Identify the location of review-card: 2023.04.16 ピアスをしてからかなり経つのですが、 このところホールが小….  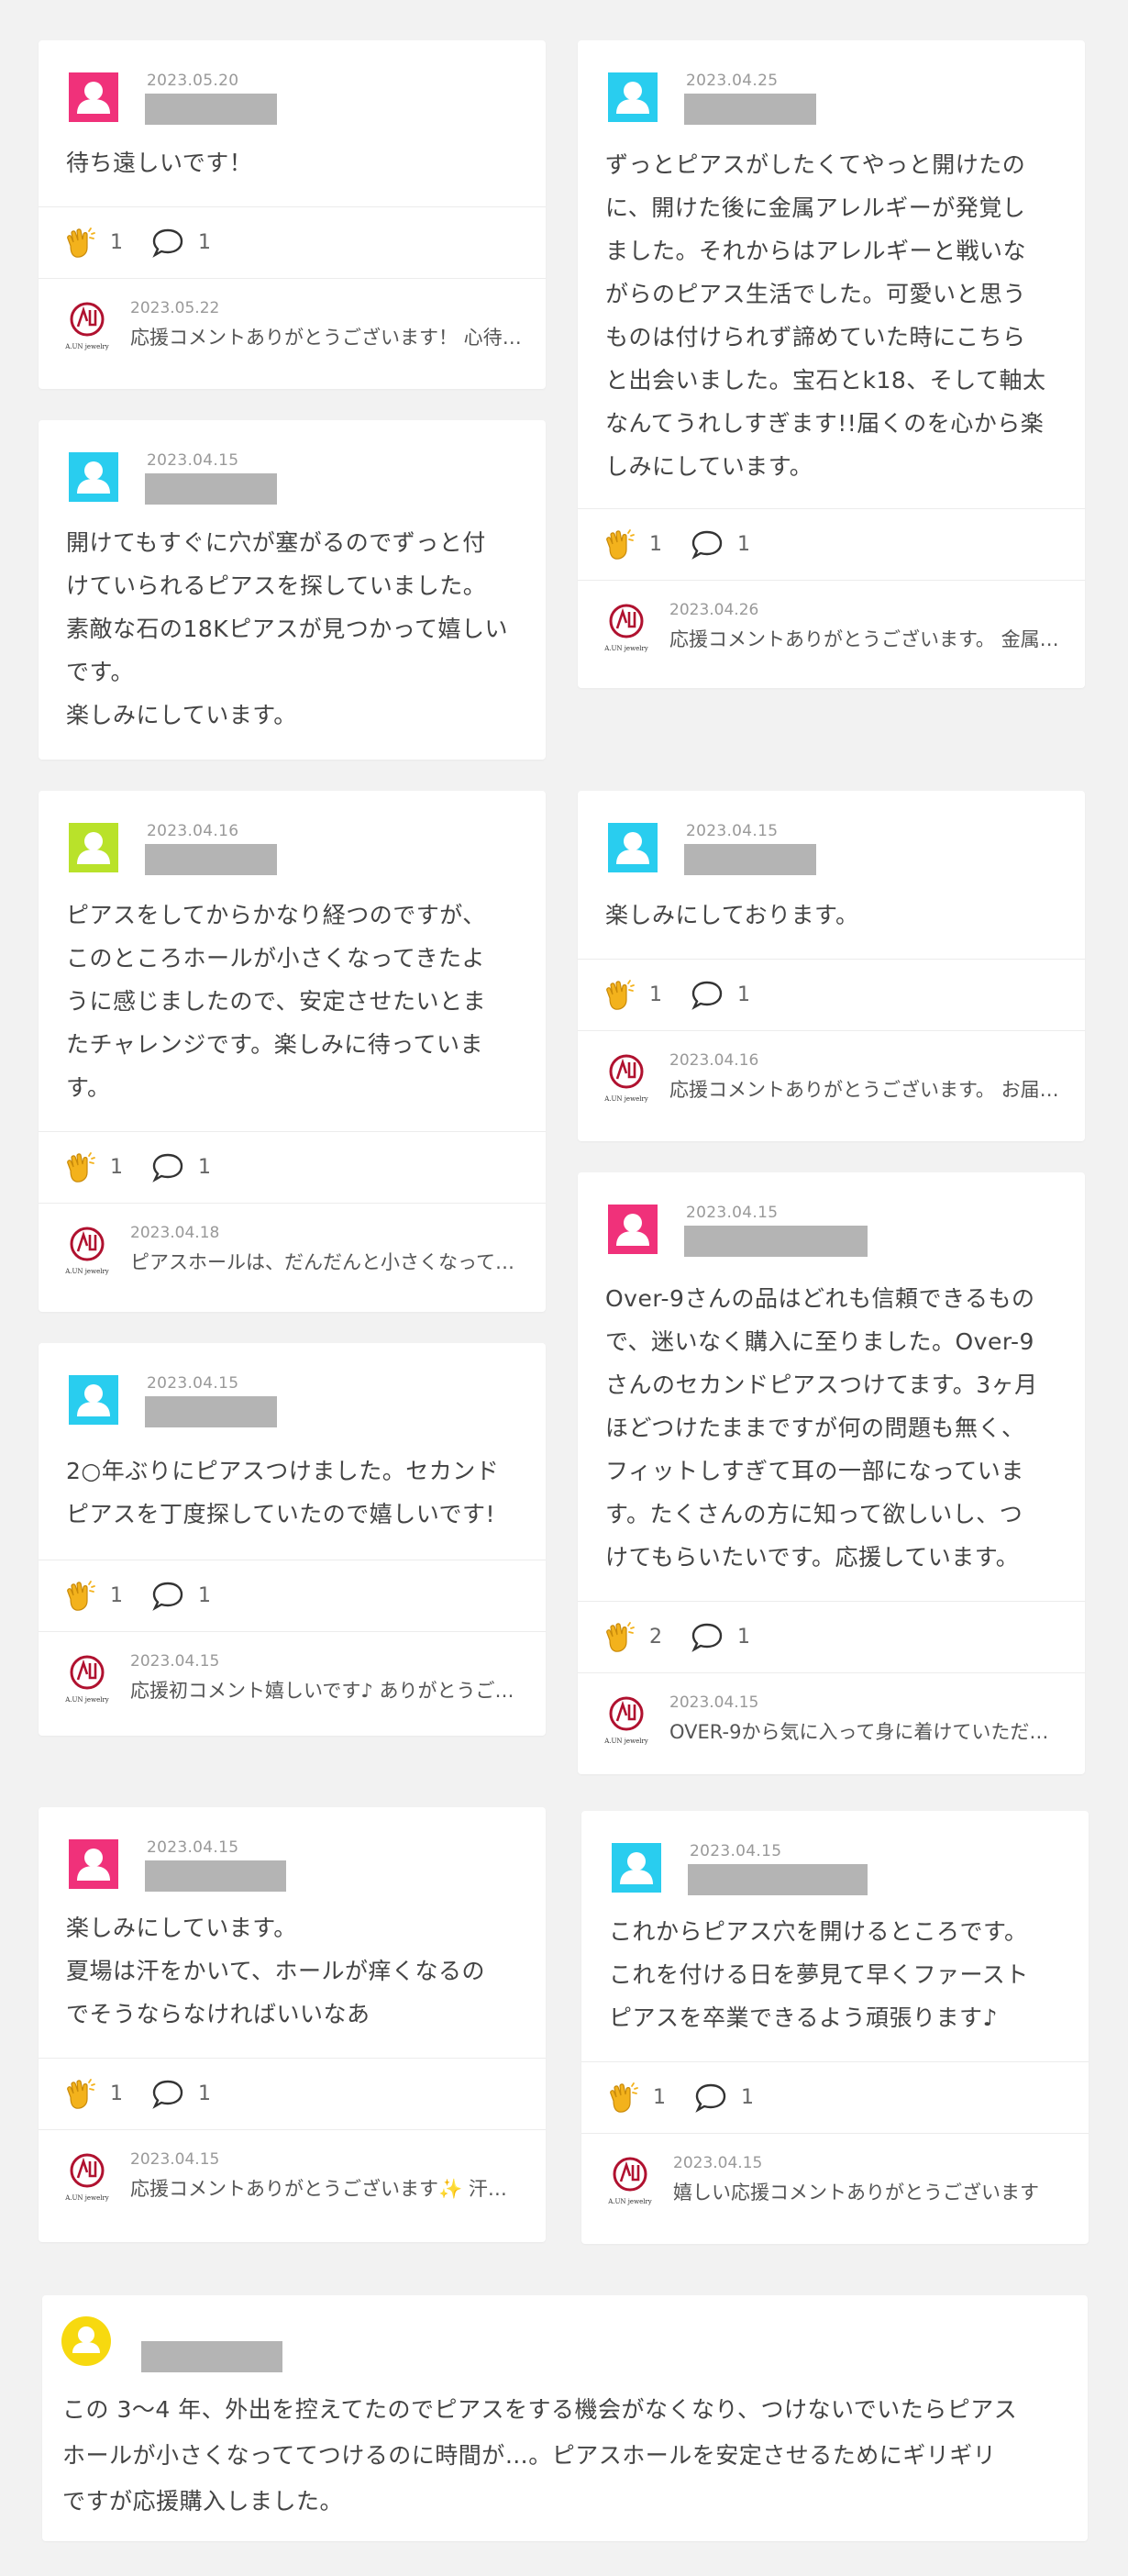
(292, 1051).